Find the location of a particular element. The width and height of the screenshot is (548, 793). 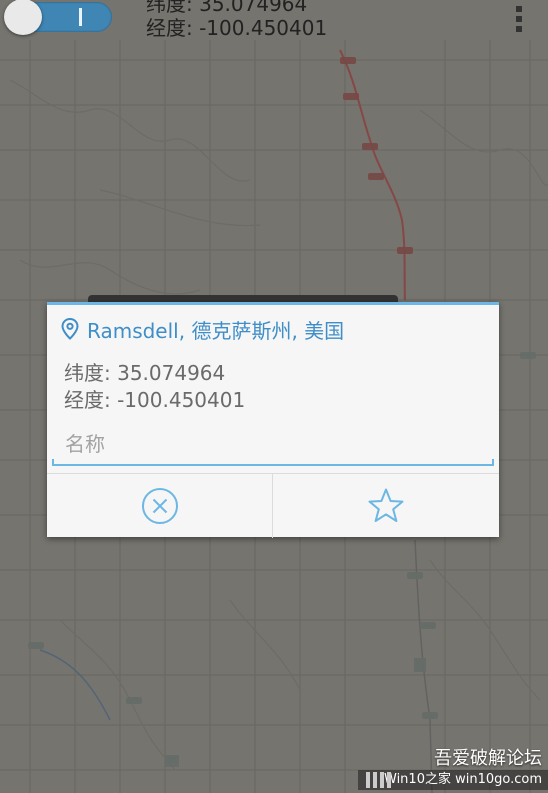

cancel-button is located at coordinates (160, 506).